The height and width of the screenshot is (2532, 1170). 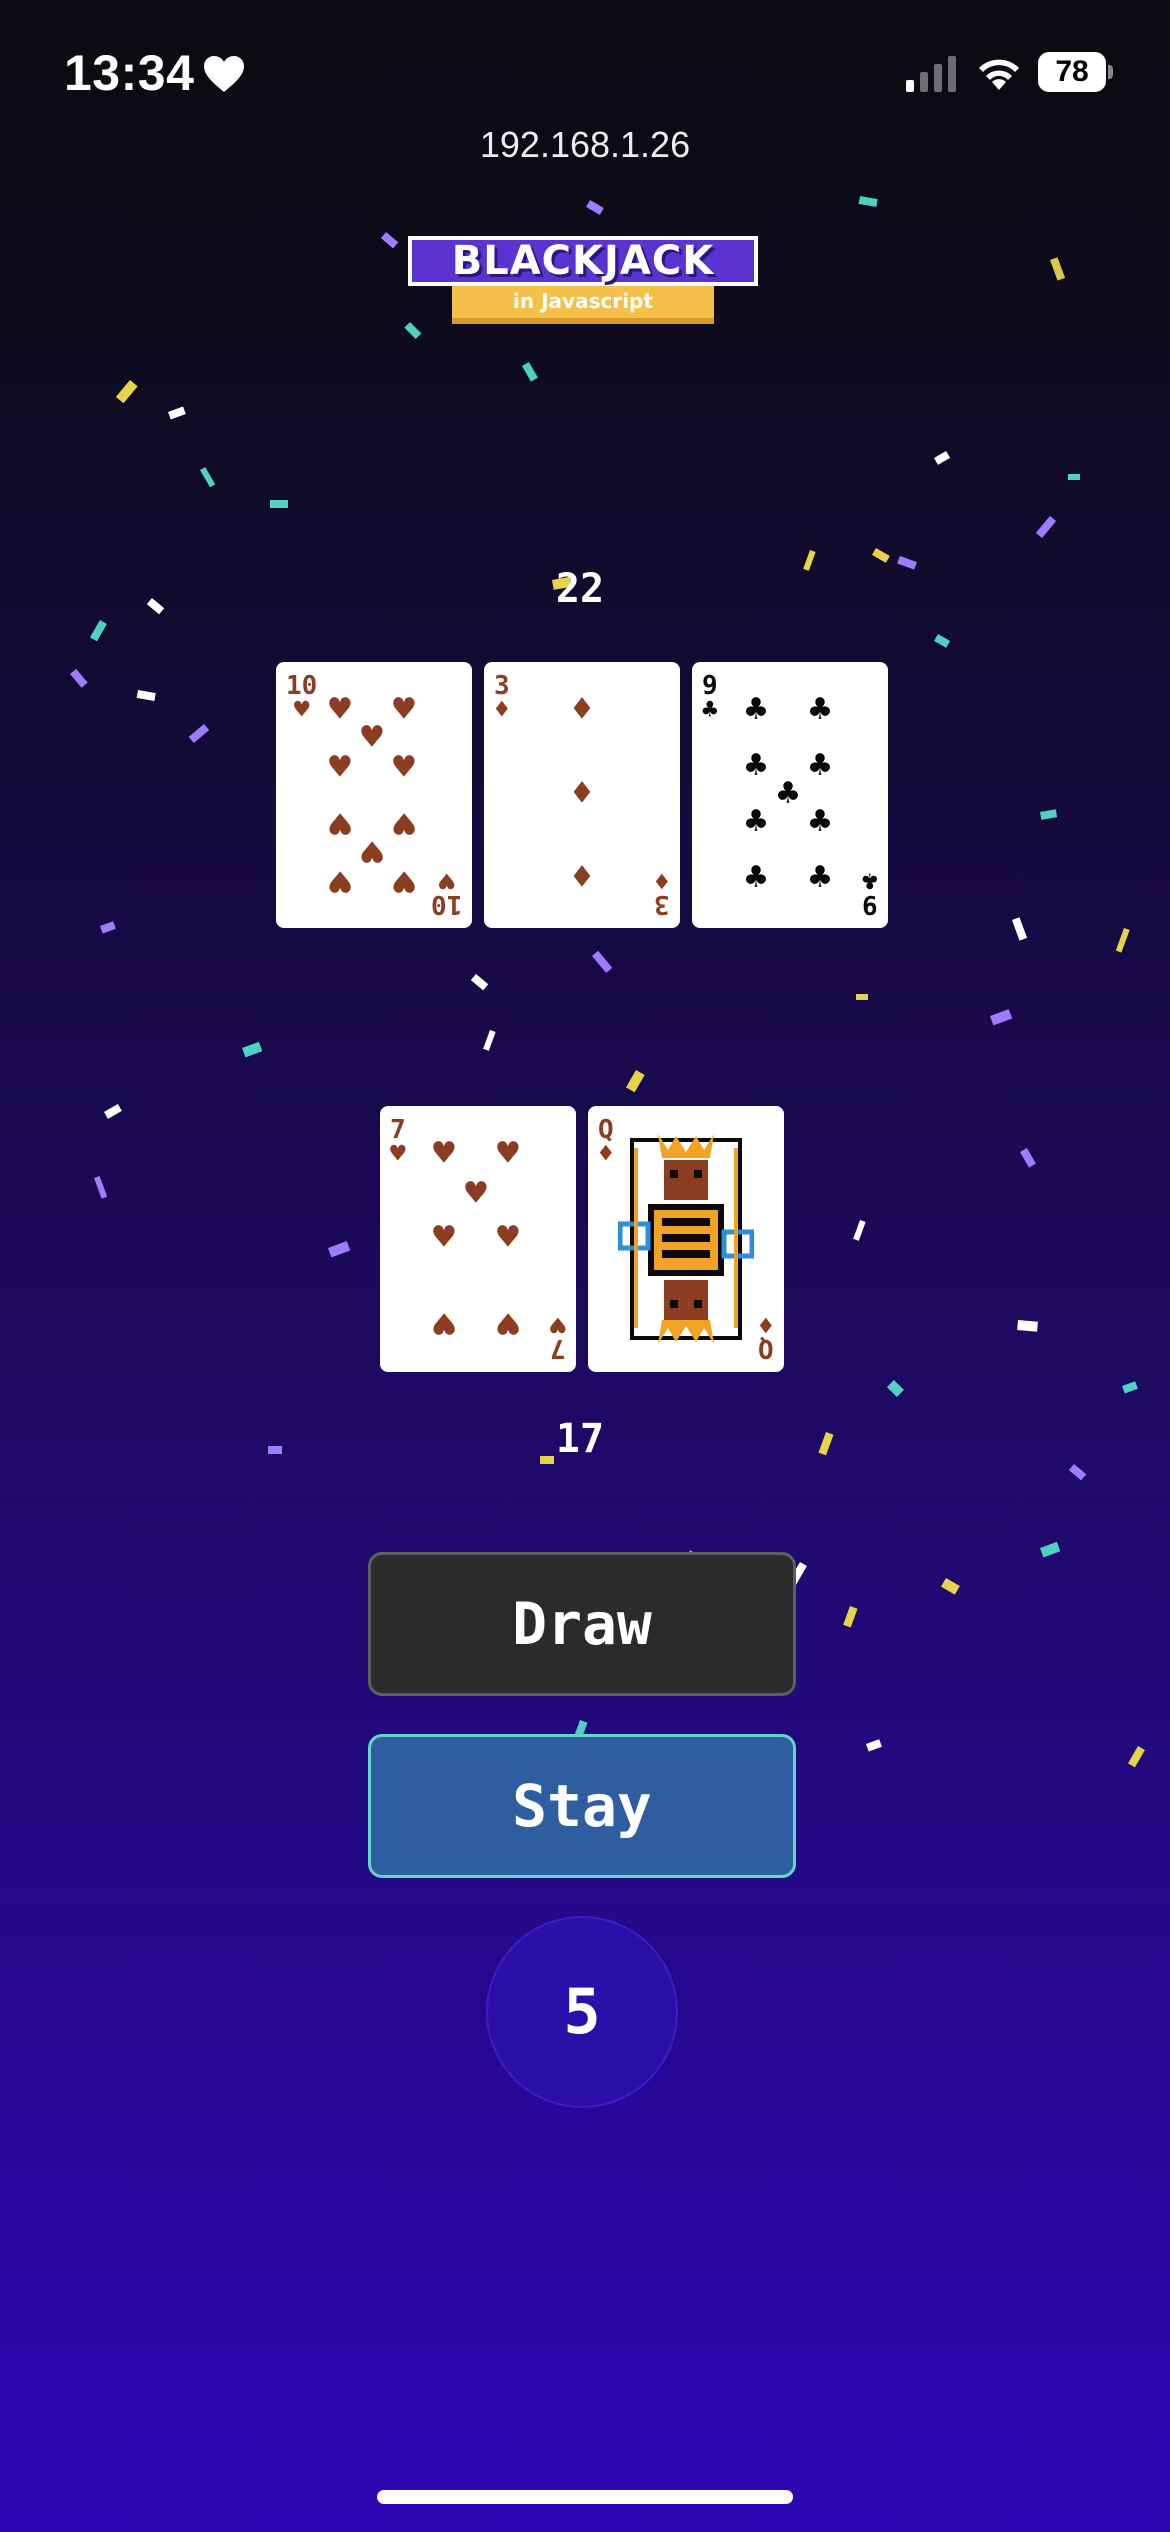 I want to click on card-rank-top: 3 ♦, so click(x=502, y=698).